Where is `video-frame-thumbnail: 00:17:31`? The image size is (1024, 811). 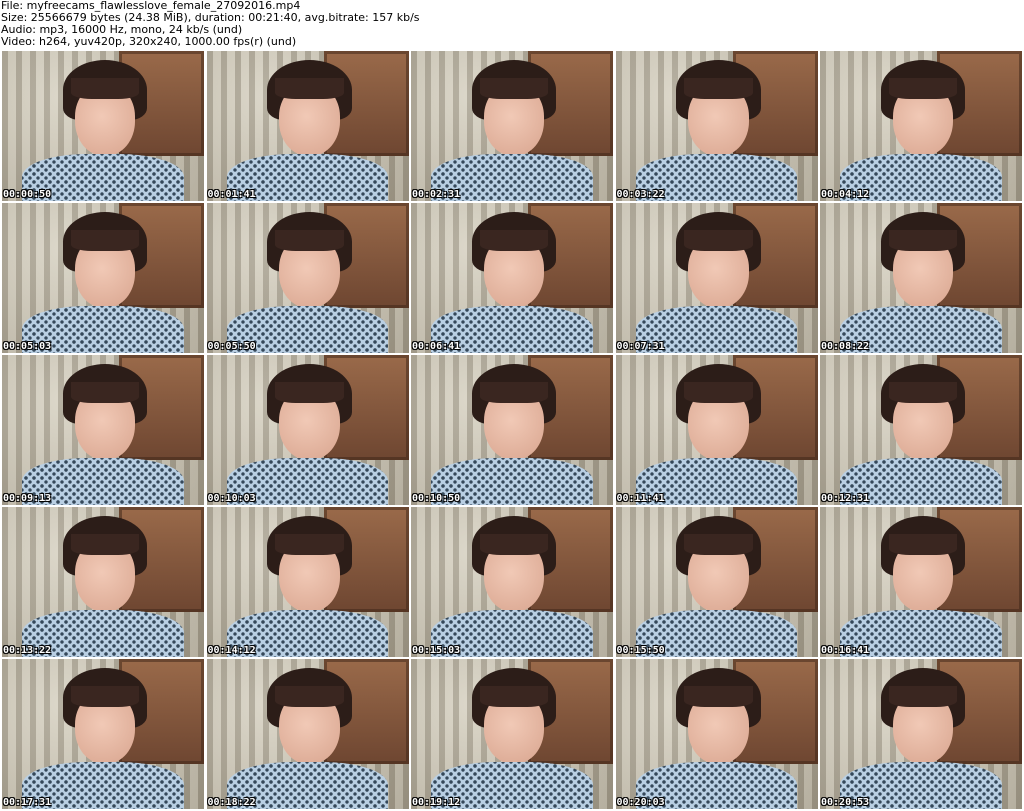
video-frame-thumbnail: 00:17:31 is located at coordinates (103, 734).